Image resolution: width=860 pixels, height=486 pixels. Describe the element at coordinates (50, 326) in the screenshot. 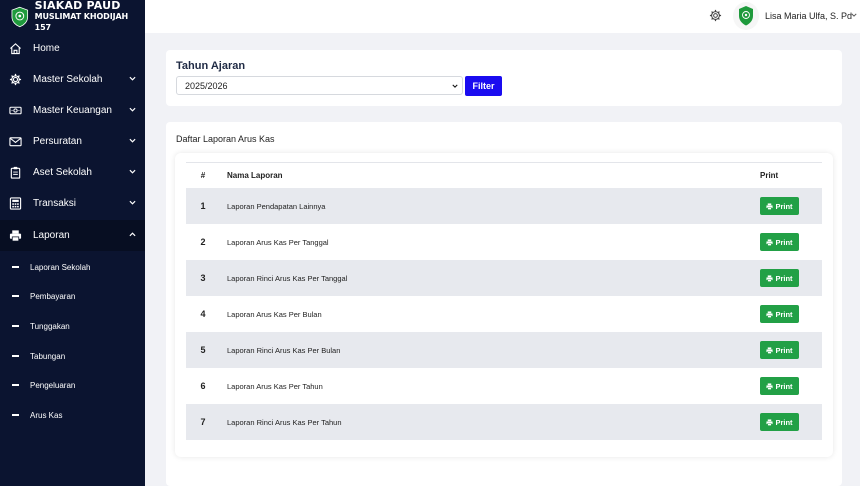

I see `sidebar-subitem-label: Tunggakan` at that location.